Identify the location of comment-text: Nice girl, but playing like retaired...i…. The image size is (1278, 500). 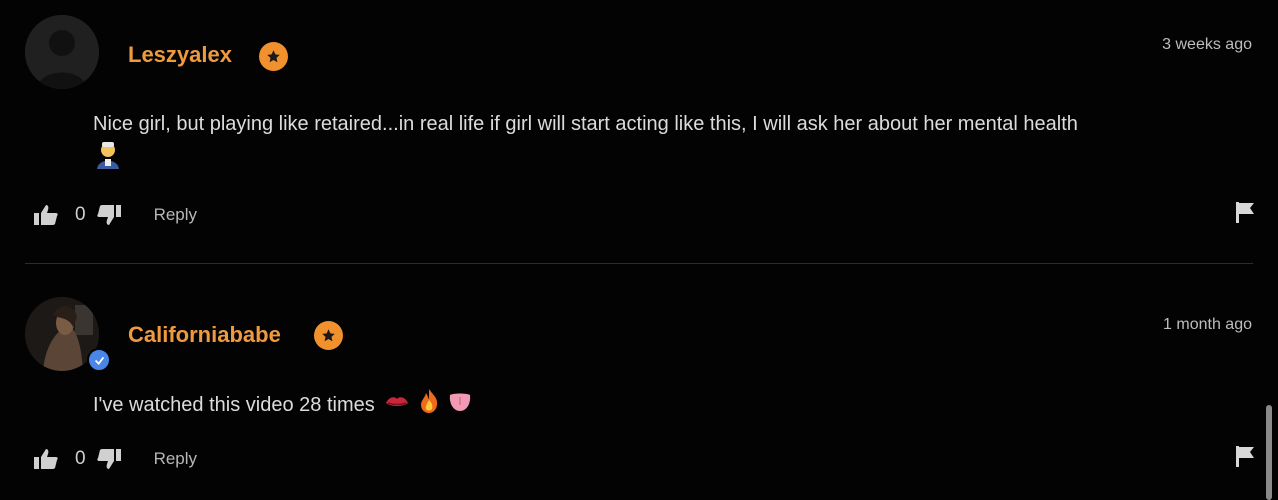
(673, 143).